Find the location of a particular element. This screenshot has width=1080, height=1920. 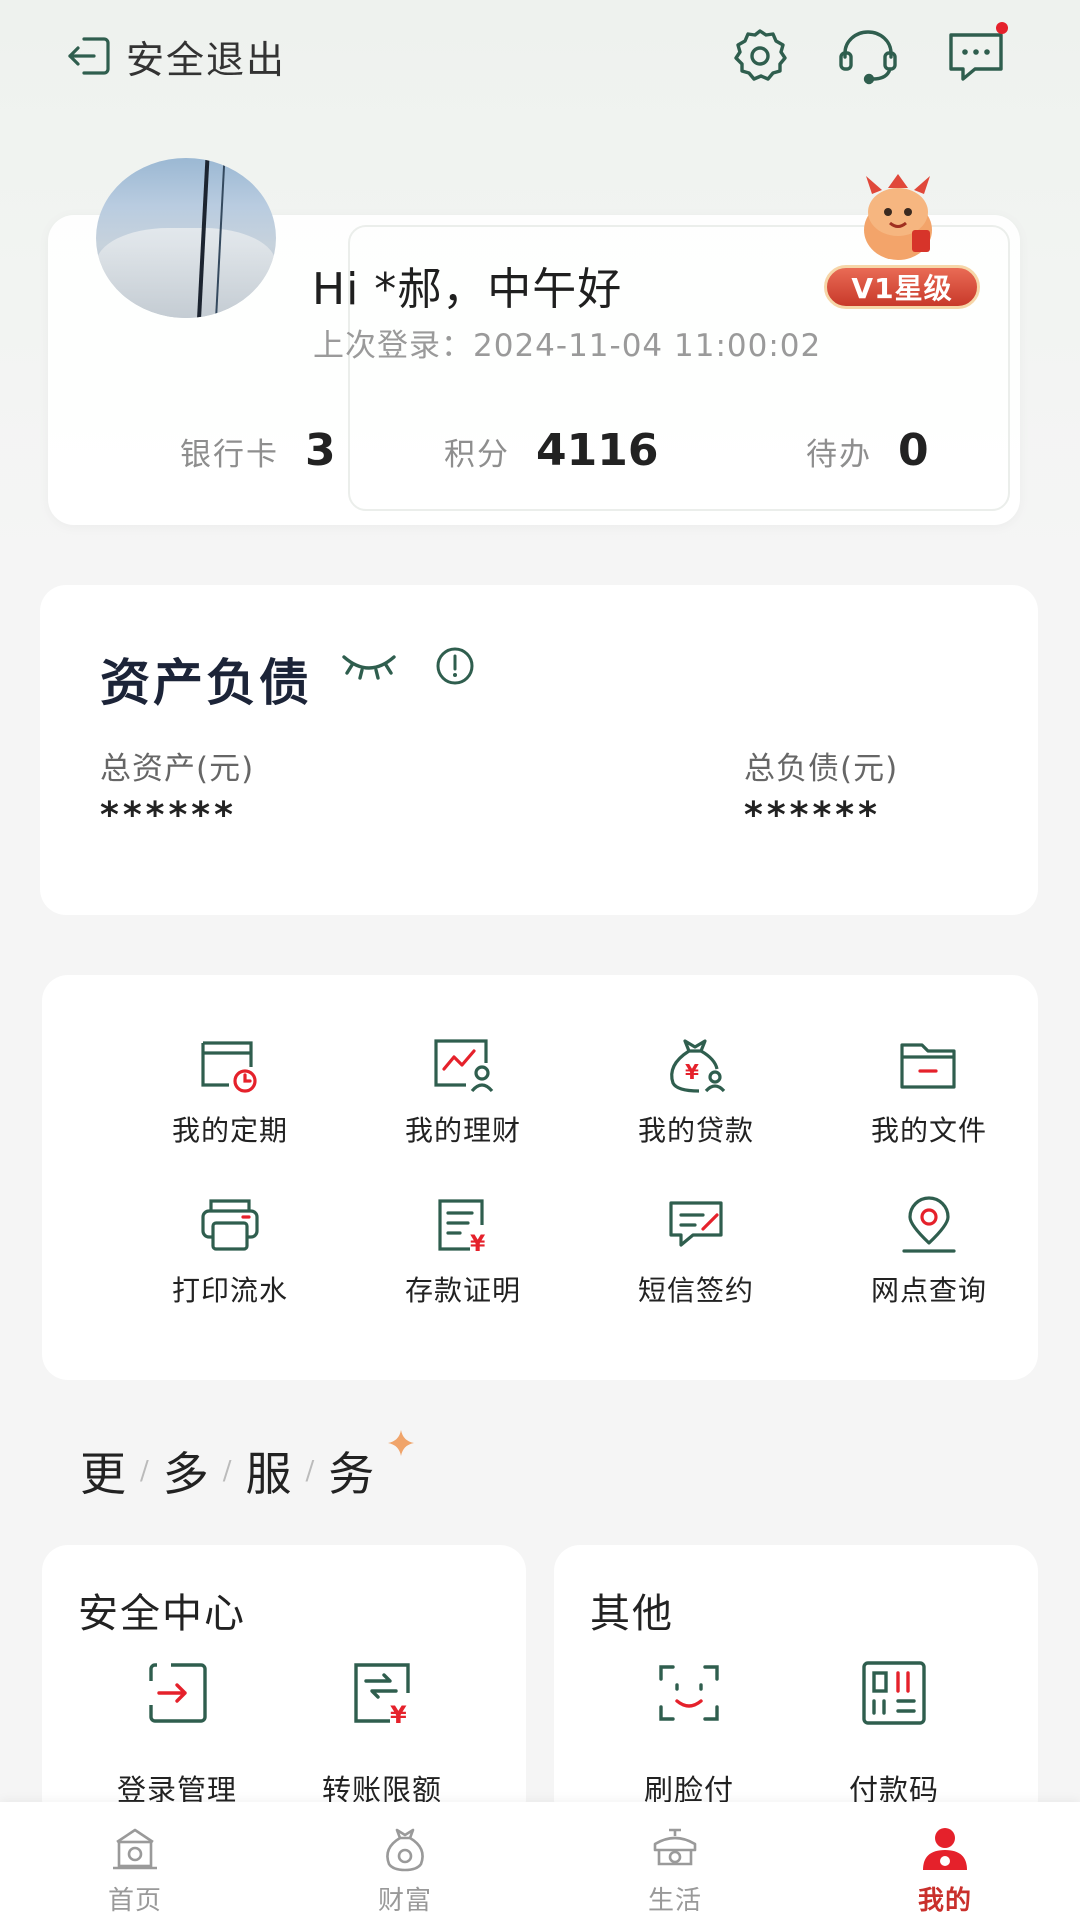

total-assets-value: ****** is located at coordinates (168, 815).